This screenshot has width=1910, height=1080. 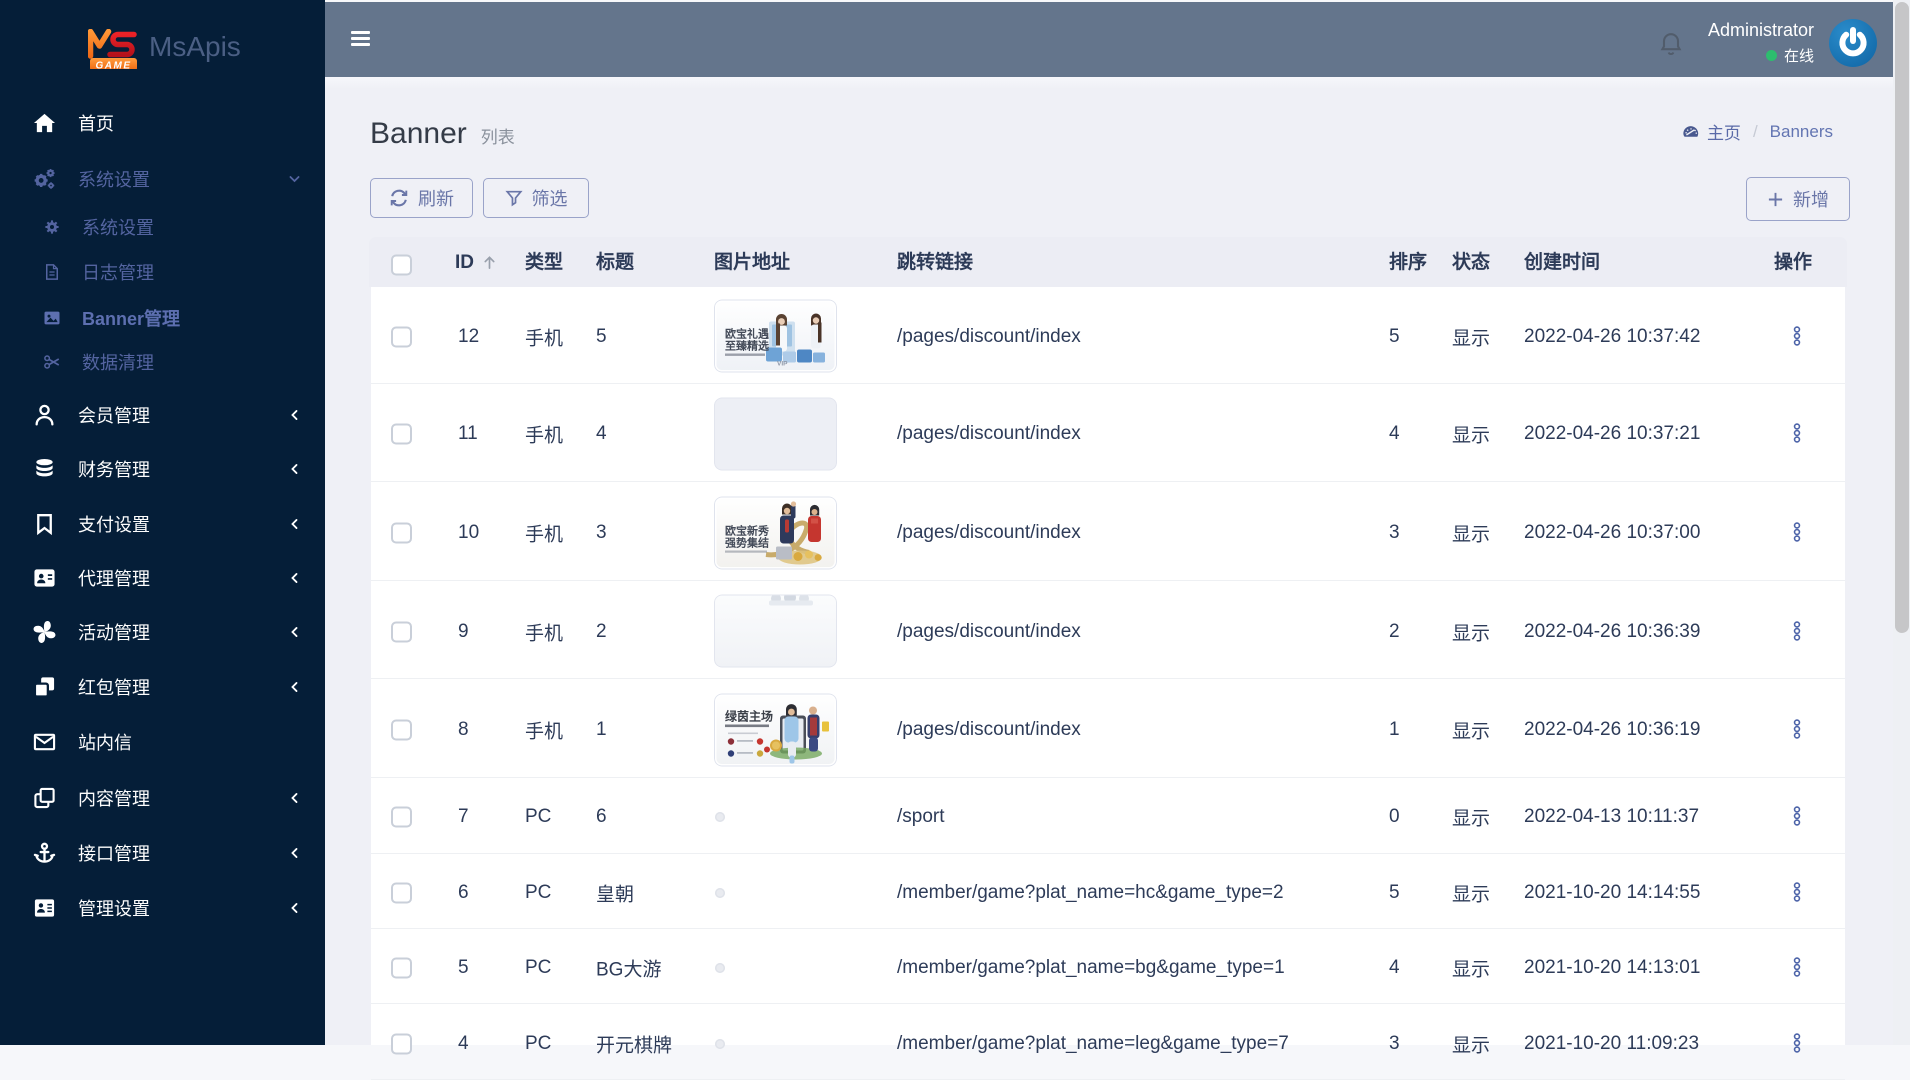 What do you see at coordinates (114, 65) in the screenshot?
I see `svg-text: GAME` at bounding box center [114, 65].